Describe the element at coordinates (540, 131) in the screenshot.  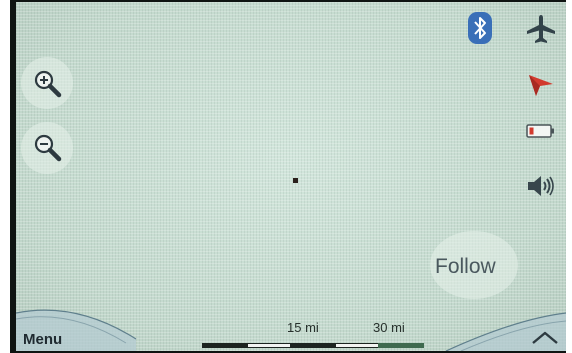
I see `battery-low-icon` at that location.